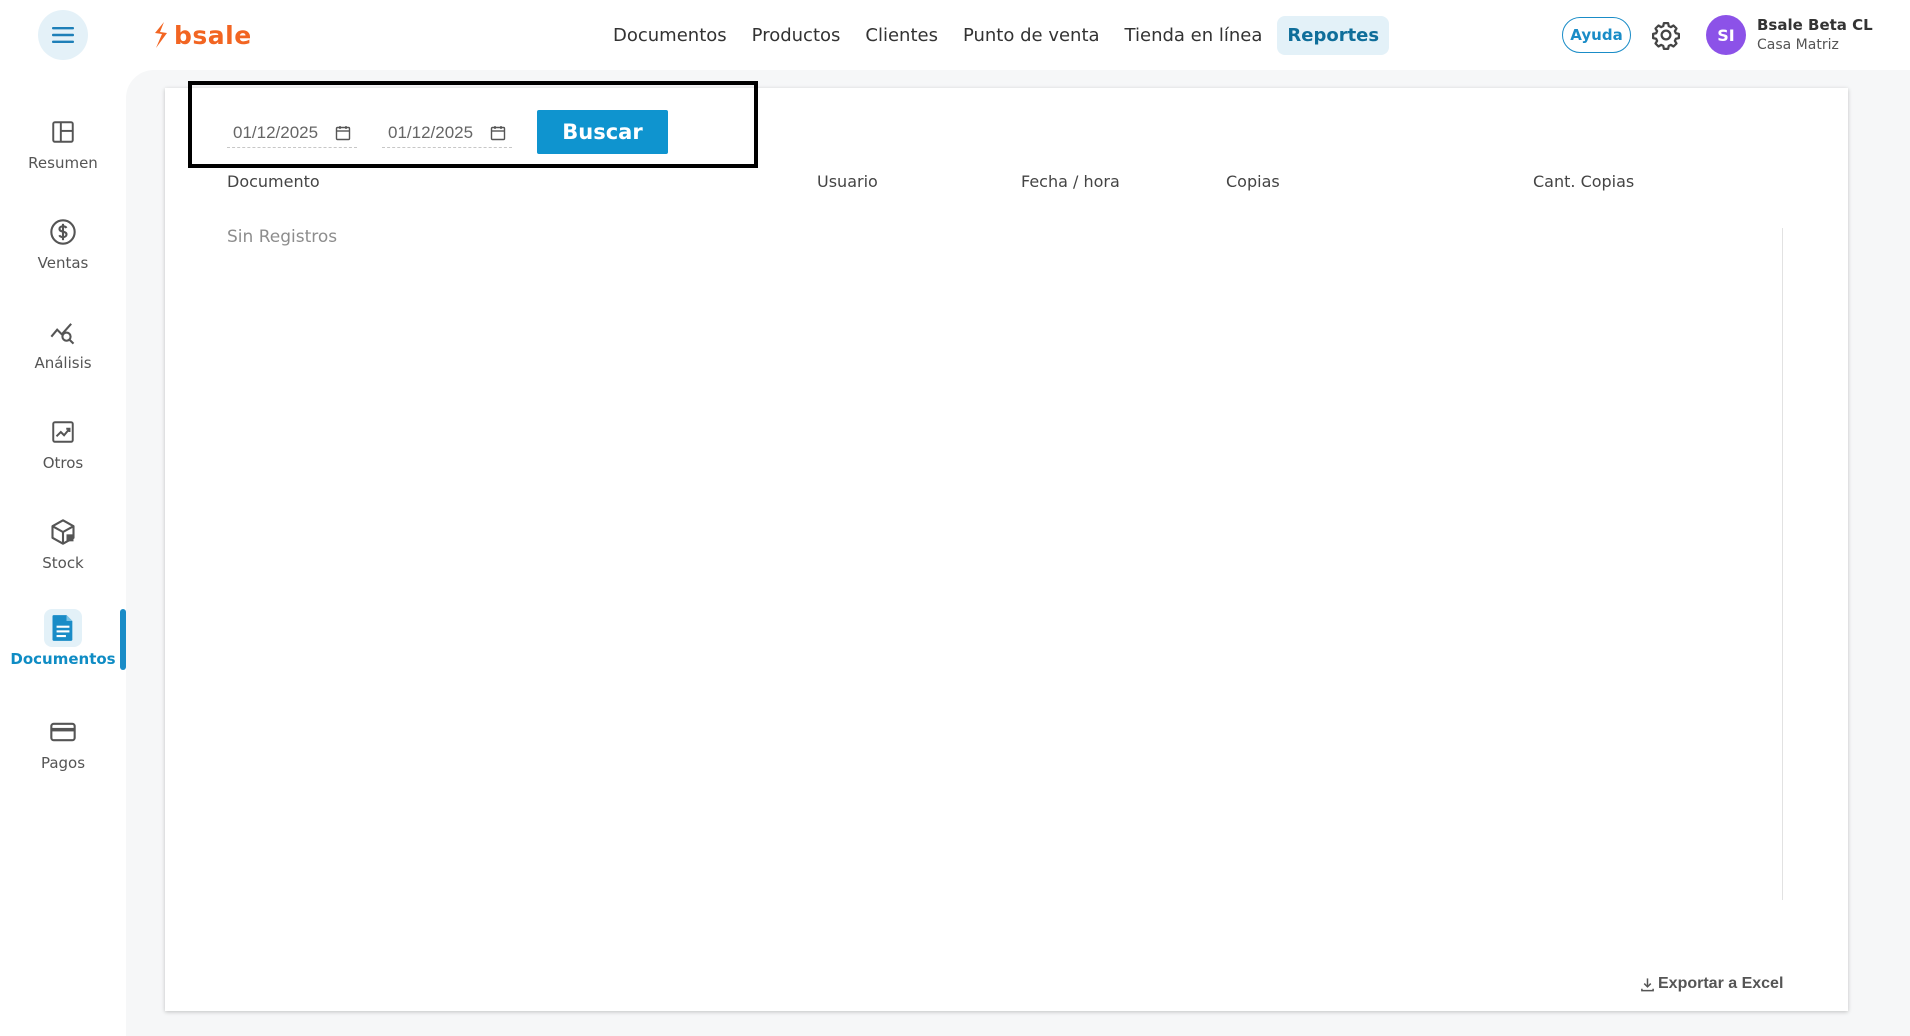  Describe the element at coordinates (1647, 984) in the screenshot. I see `download-icon` at that location.